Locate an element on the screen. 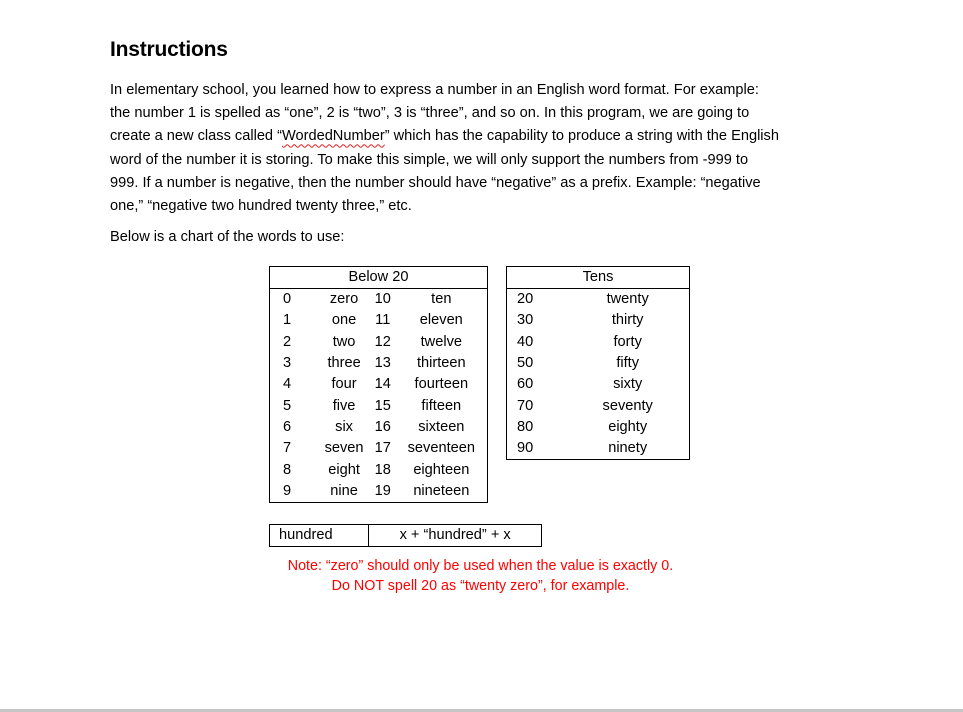  word-cell: one is located at coordinates (344, 320).